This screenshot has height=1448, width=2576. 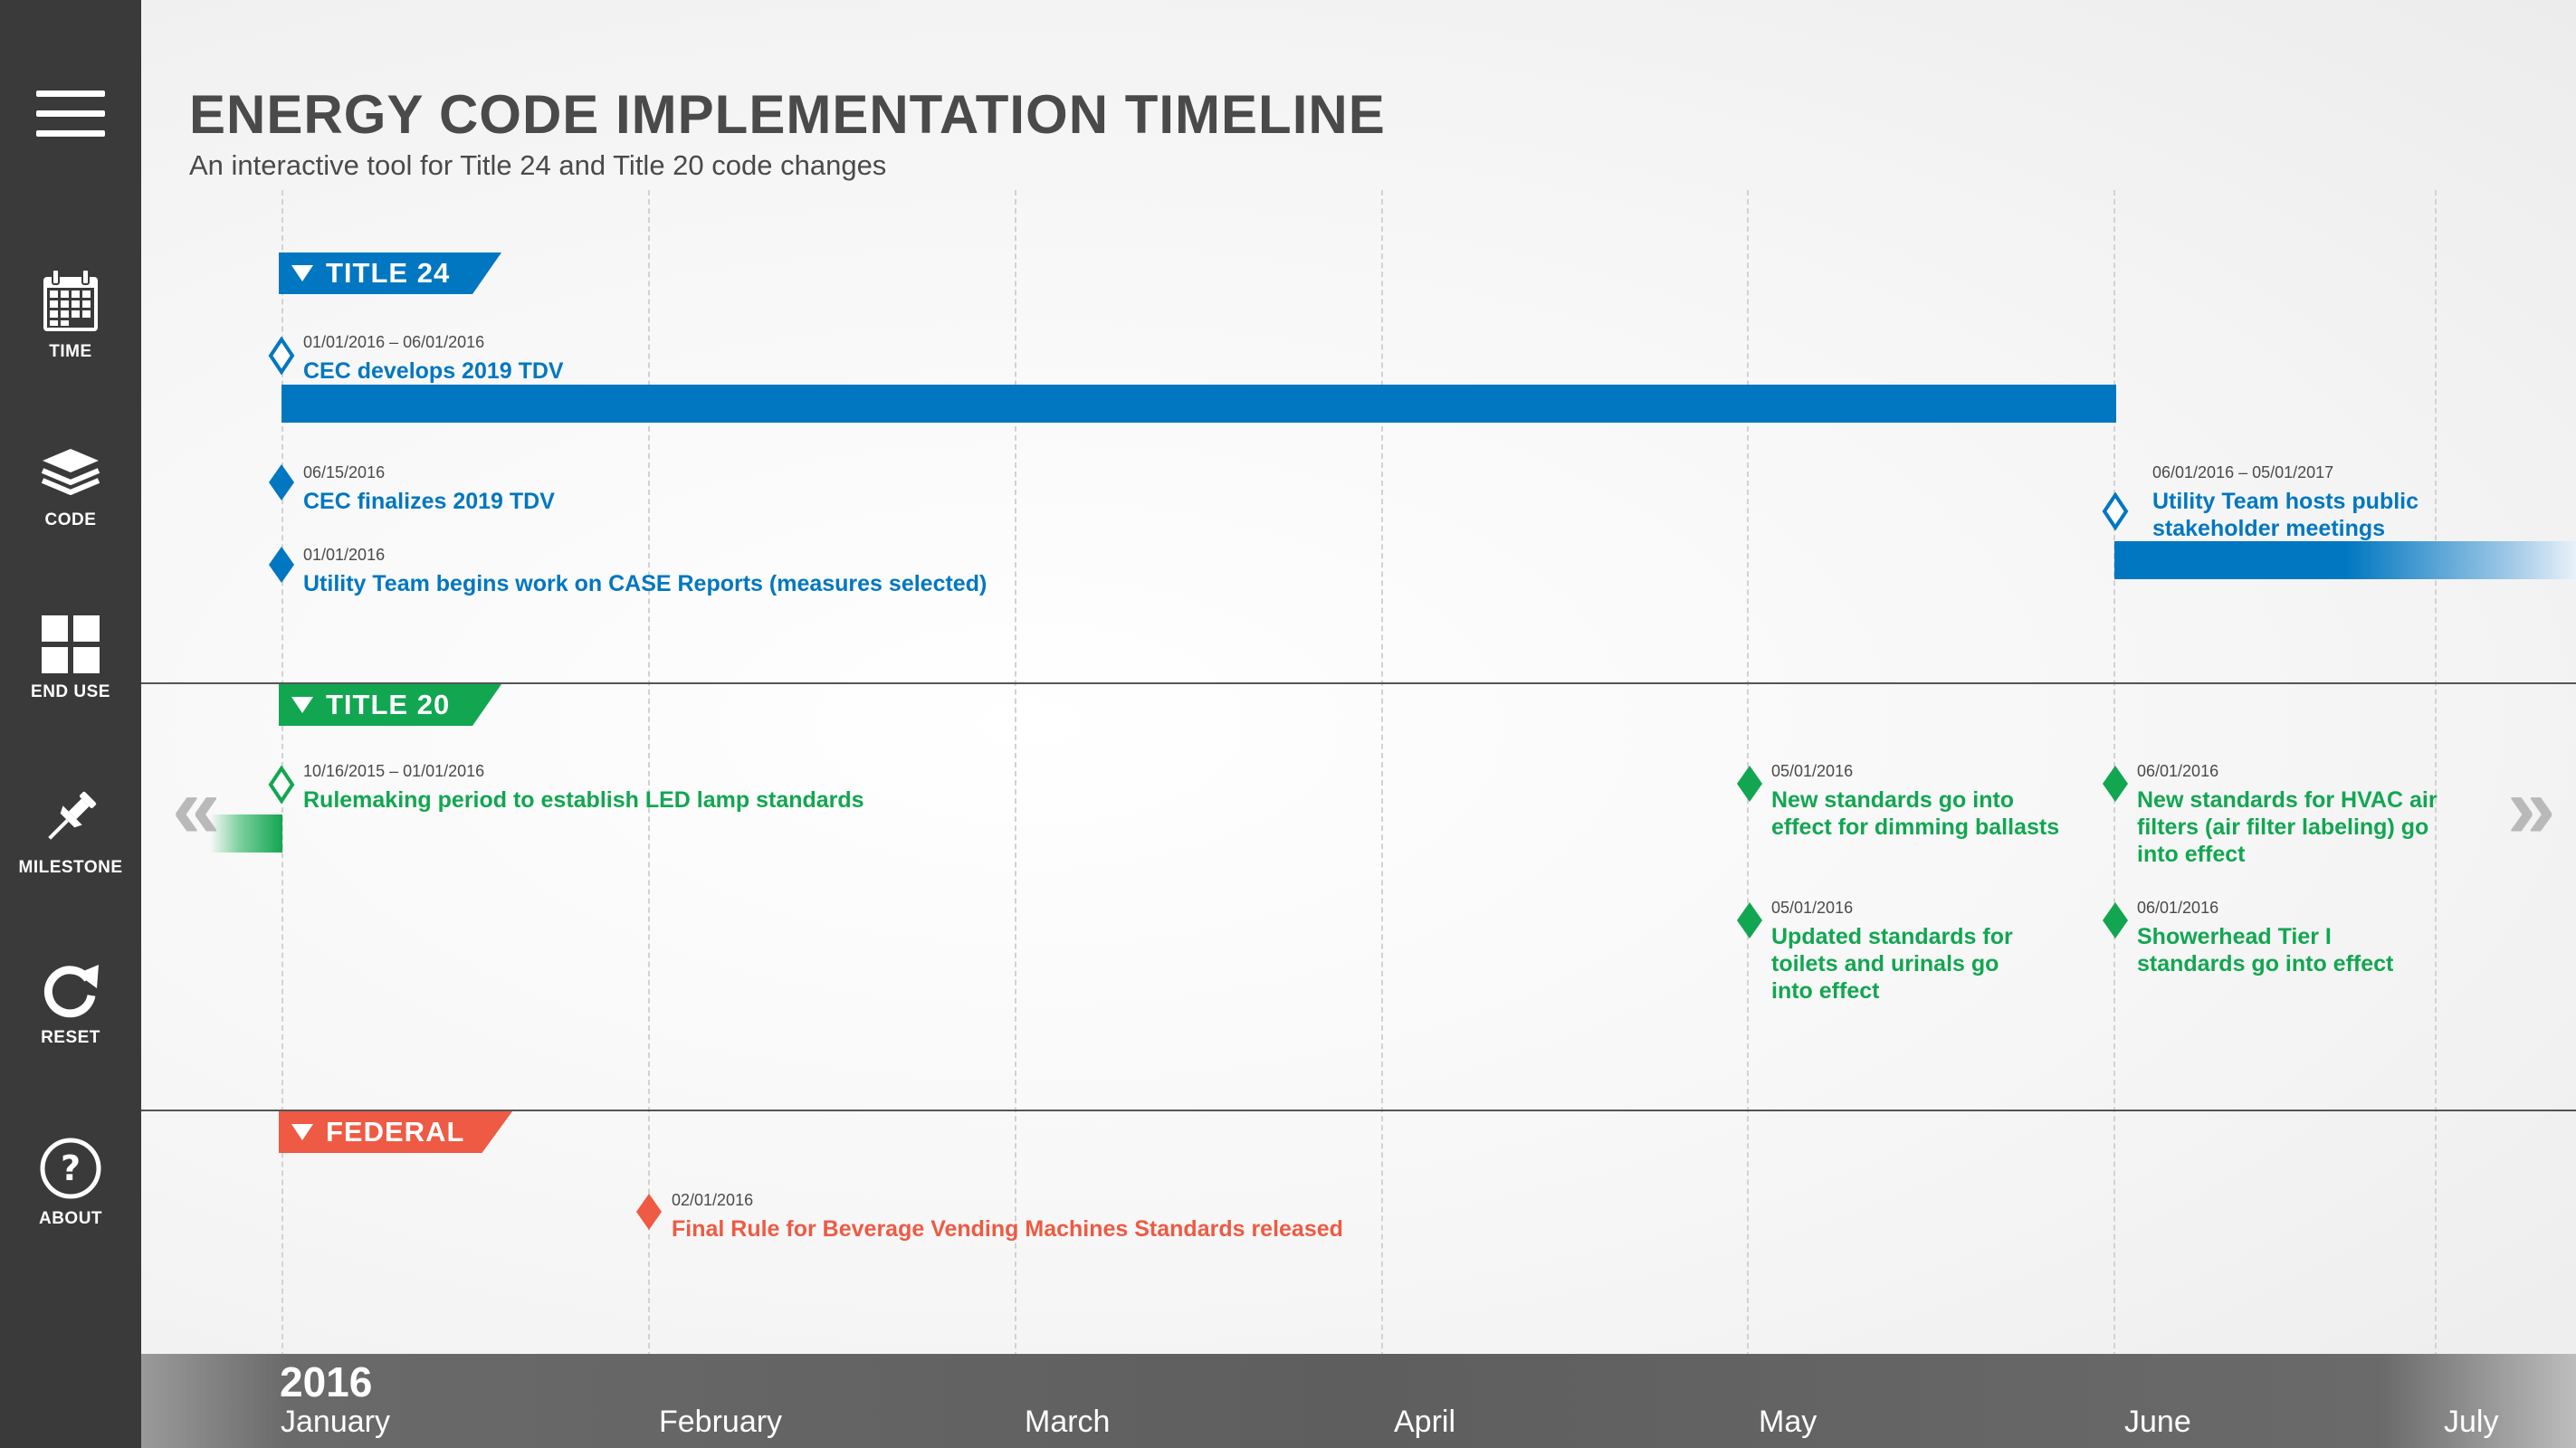 I want to click on help-icon: ?, so click(x=70, y=1168).